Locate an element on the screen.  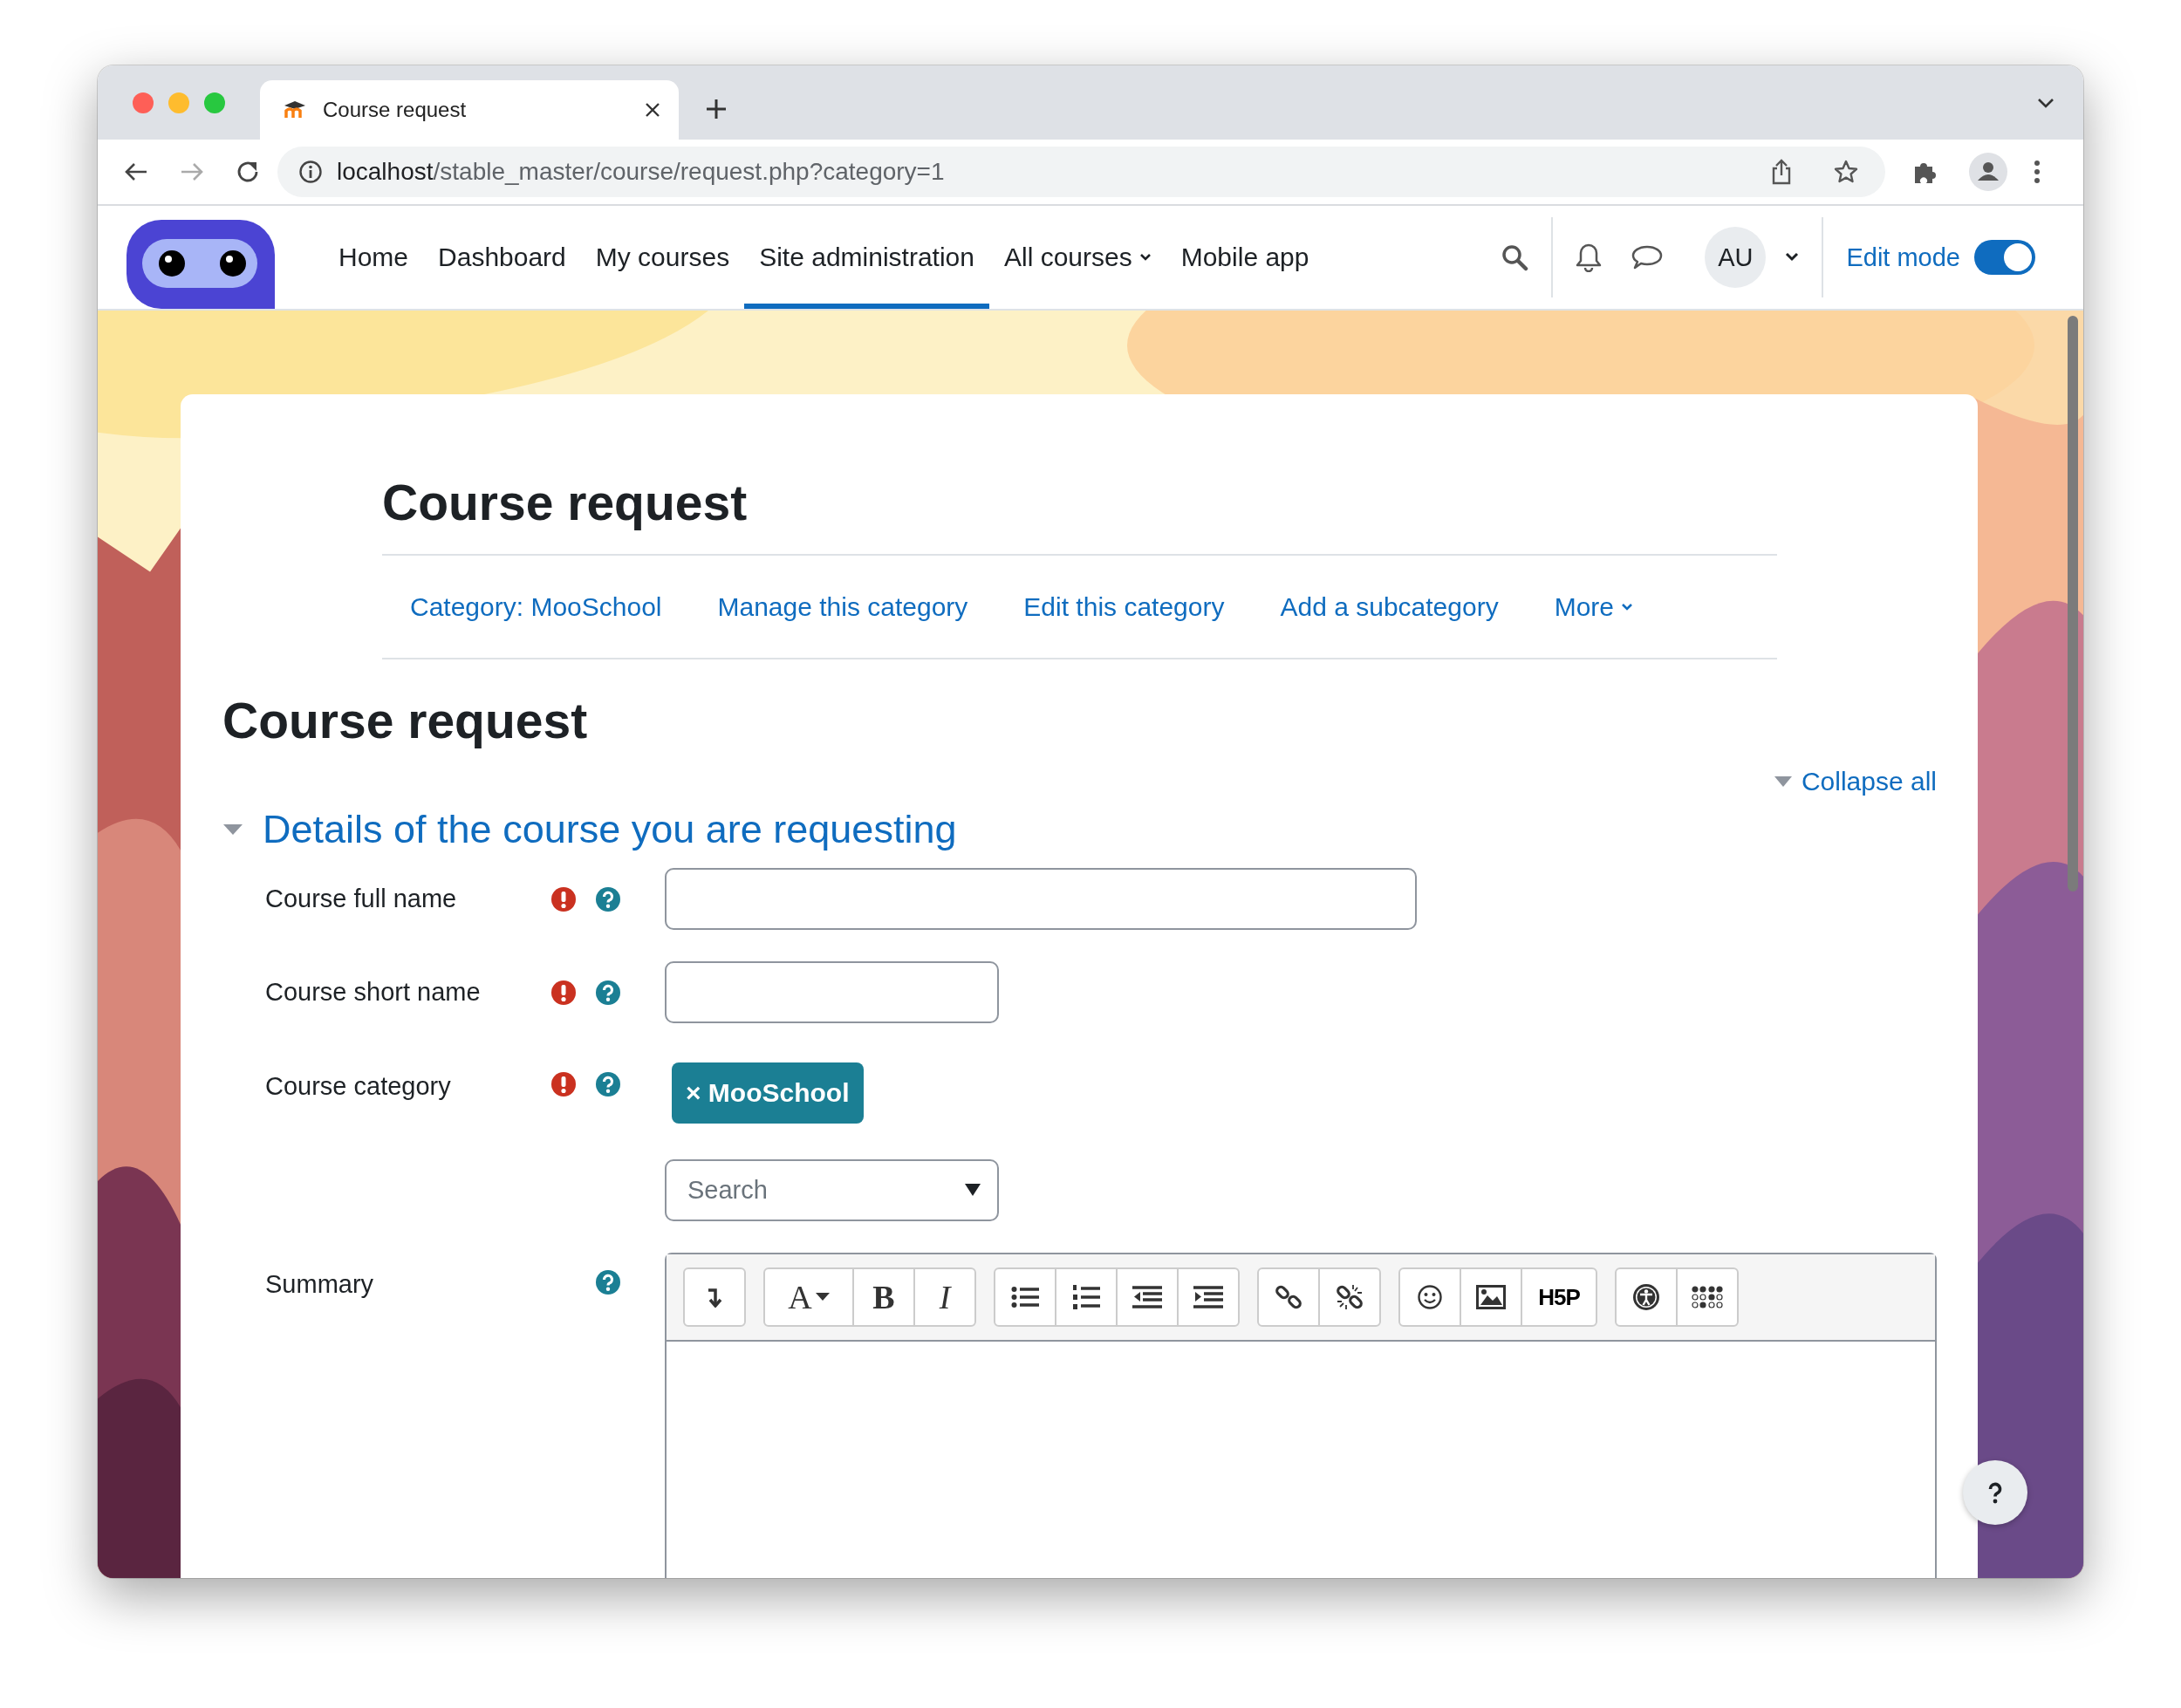
field-label: Course full name is located at coordinates (361, 899).